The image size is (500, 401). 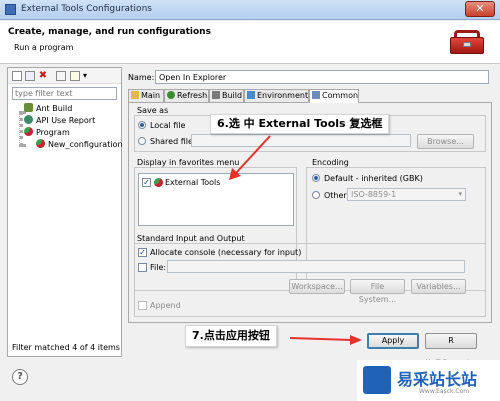 What do you see at coordinates (231, 336) in the screenshot?
I see `annotation-step7: 7.点击应用按钮` at bounding box center [231, 336].